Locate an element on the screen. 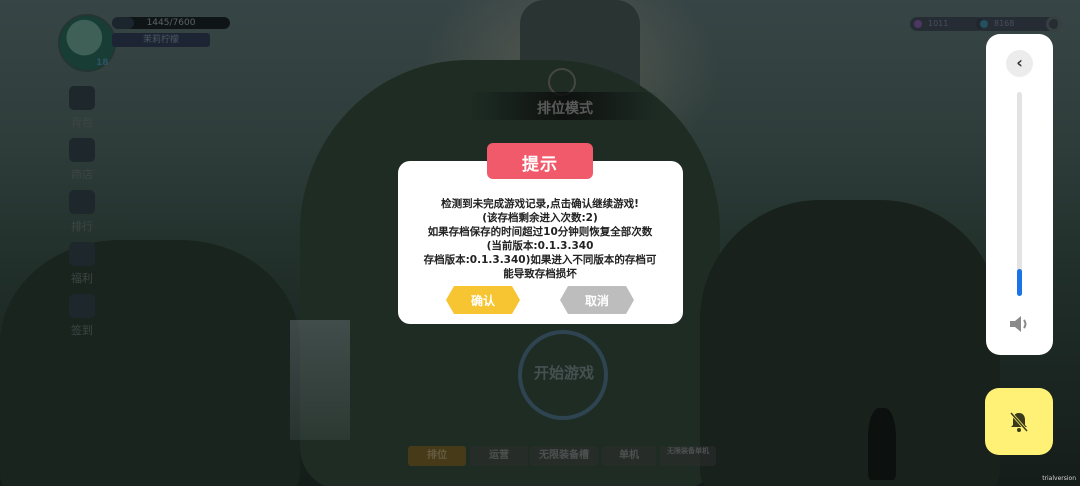 The image size is (1080, 486). dialog-line: 检测到未完成游戏记录,点击确认继续游戏! is located at coordinates (540, 204).